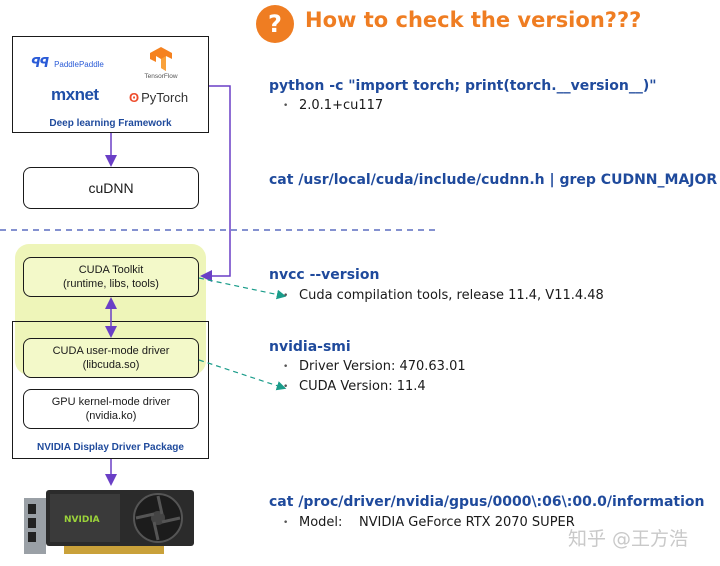 The image size is (720, 566). I want to click on output-gpu-model: • Model: NVIDIA GeForce RTX 2070 SUPER, so click(429, 522).